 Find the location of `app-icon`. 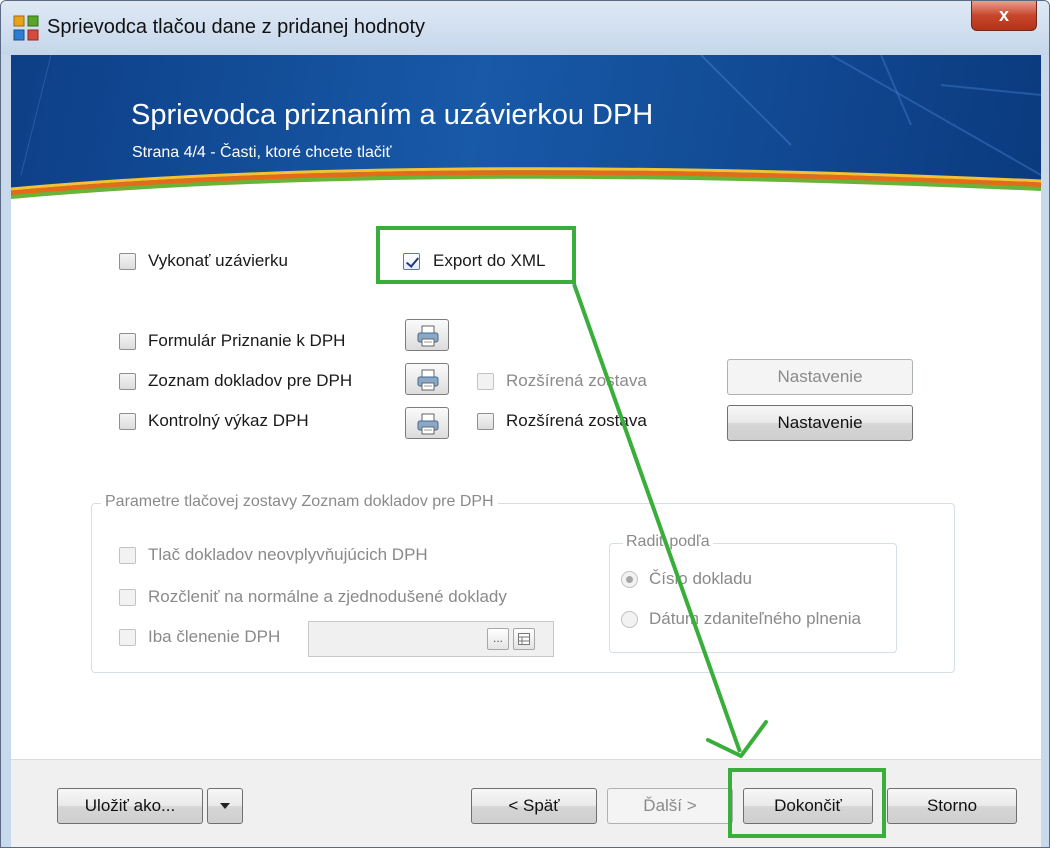

app-icon is located at coordinates (26, 28).